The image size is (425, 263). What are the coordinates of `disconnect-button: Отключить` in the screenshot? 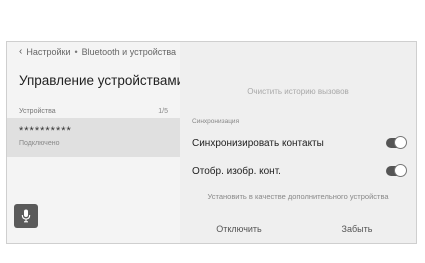 It's located at (239, 228).